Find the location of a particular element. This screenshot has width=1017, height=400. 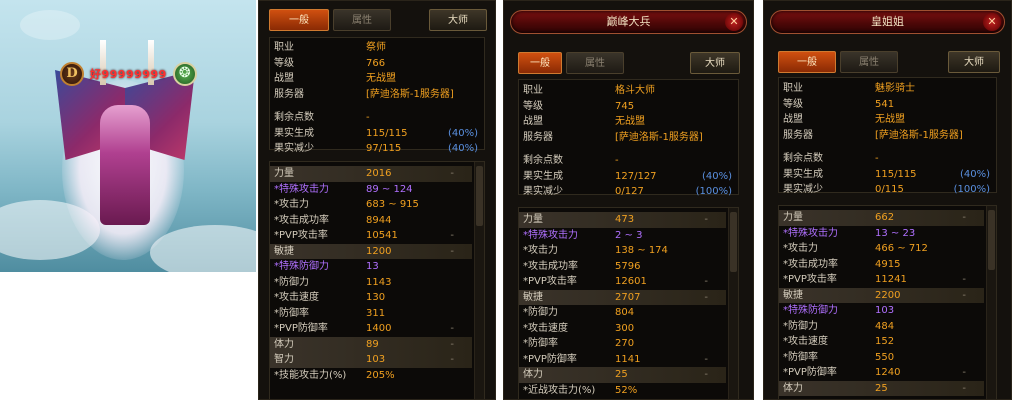

info-value: 格斗大师 is located at coordinates (635, 90).